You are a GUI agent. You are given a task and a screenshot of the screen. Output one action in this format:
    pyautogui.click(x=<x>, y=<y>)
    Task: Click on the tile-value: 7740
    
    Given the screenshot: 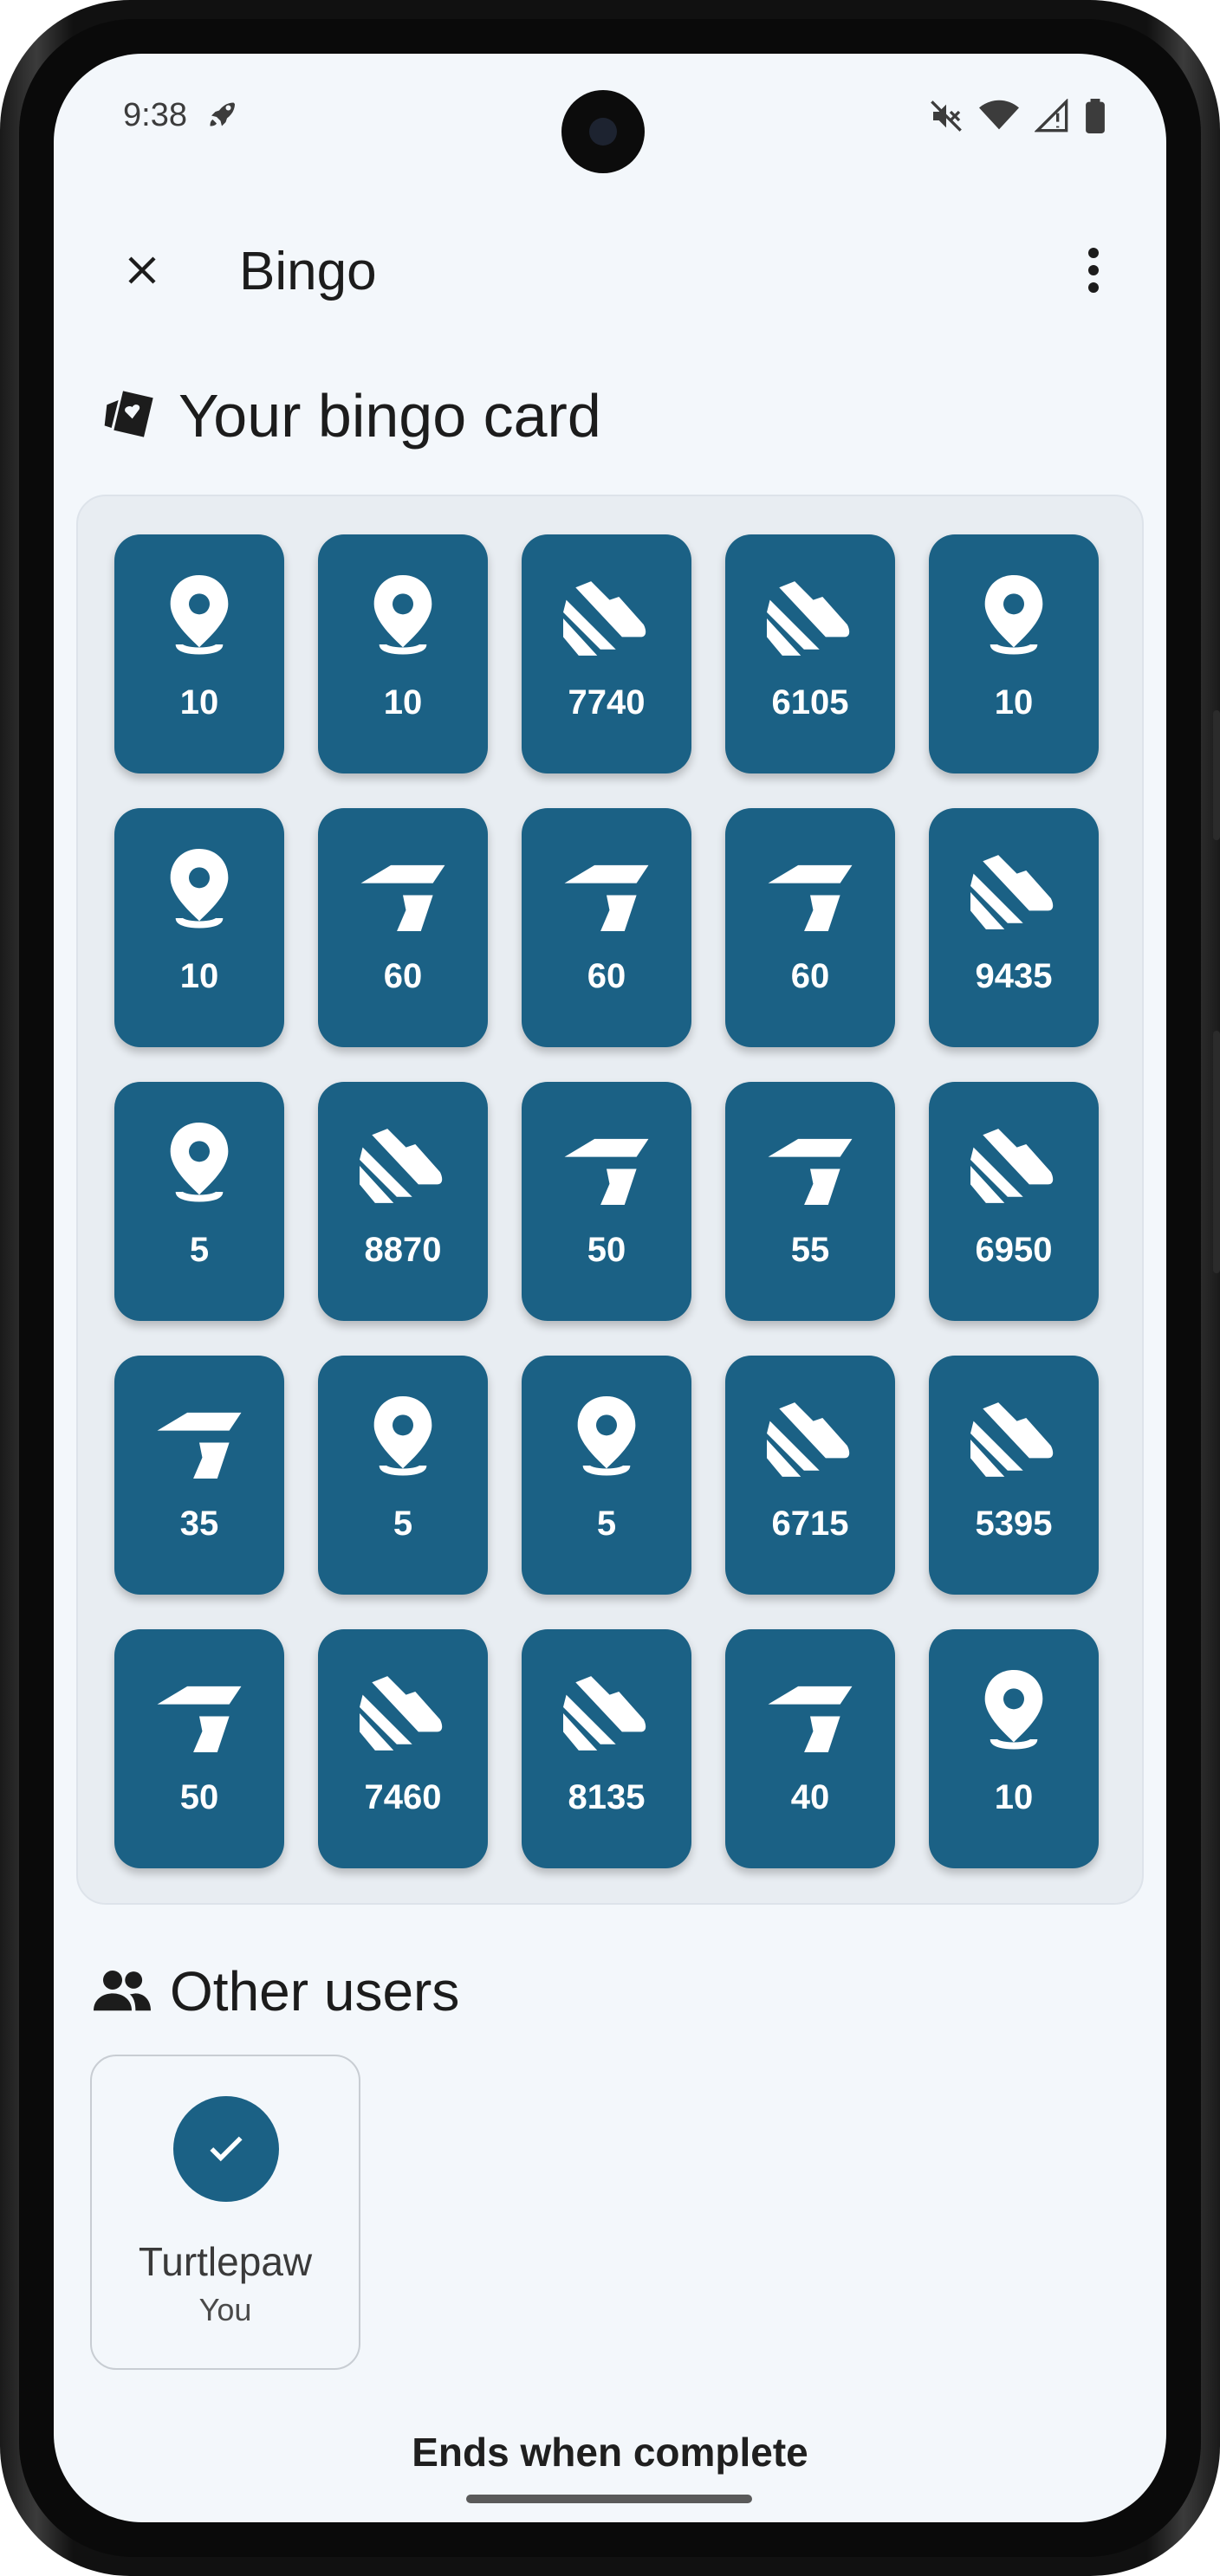 What is the action you would take?
    pyautogui.click(x=607, y=702)
    